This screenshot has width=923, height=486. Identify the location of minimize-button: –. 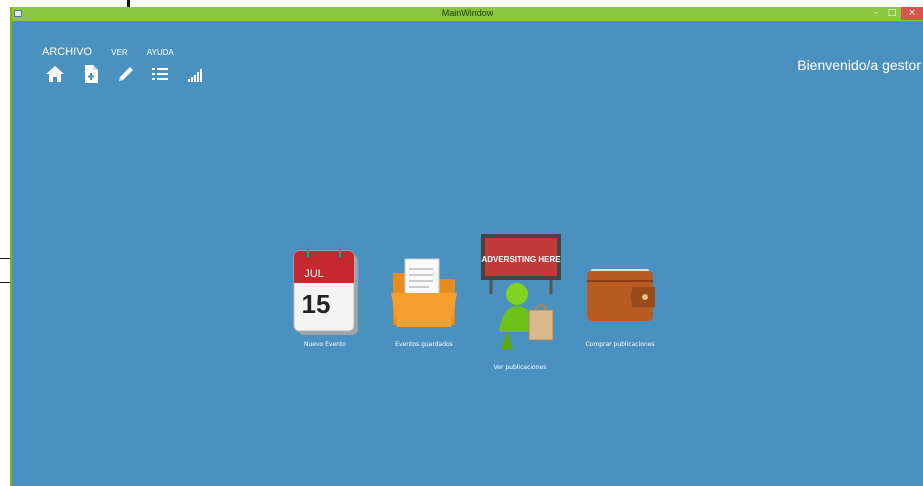
(876, 13).